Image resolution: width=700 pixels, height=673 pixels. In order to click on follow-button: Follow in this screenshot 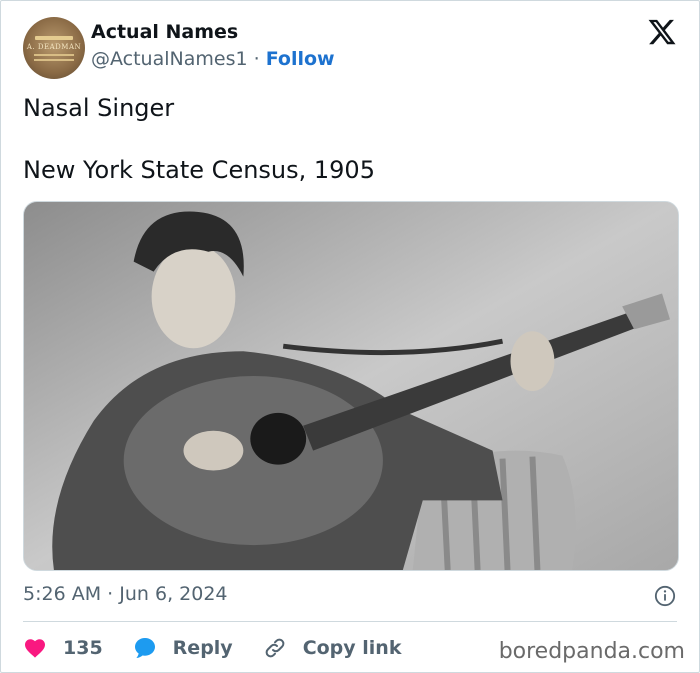, I will do `click(300, 59)`.